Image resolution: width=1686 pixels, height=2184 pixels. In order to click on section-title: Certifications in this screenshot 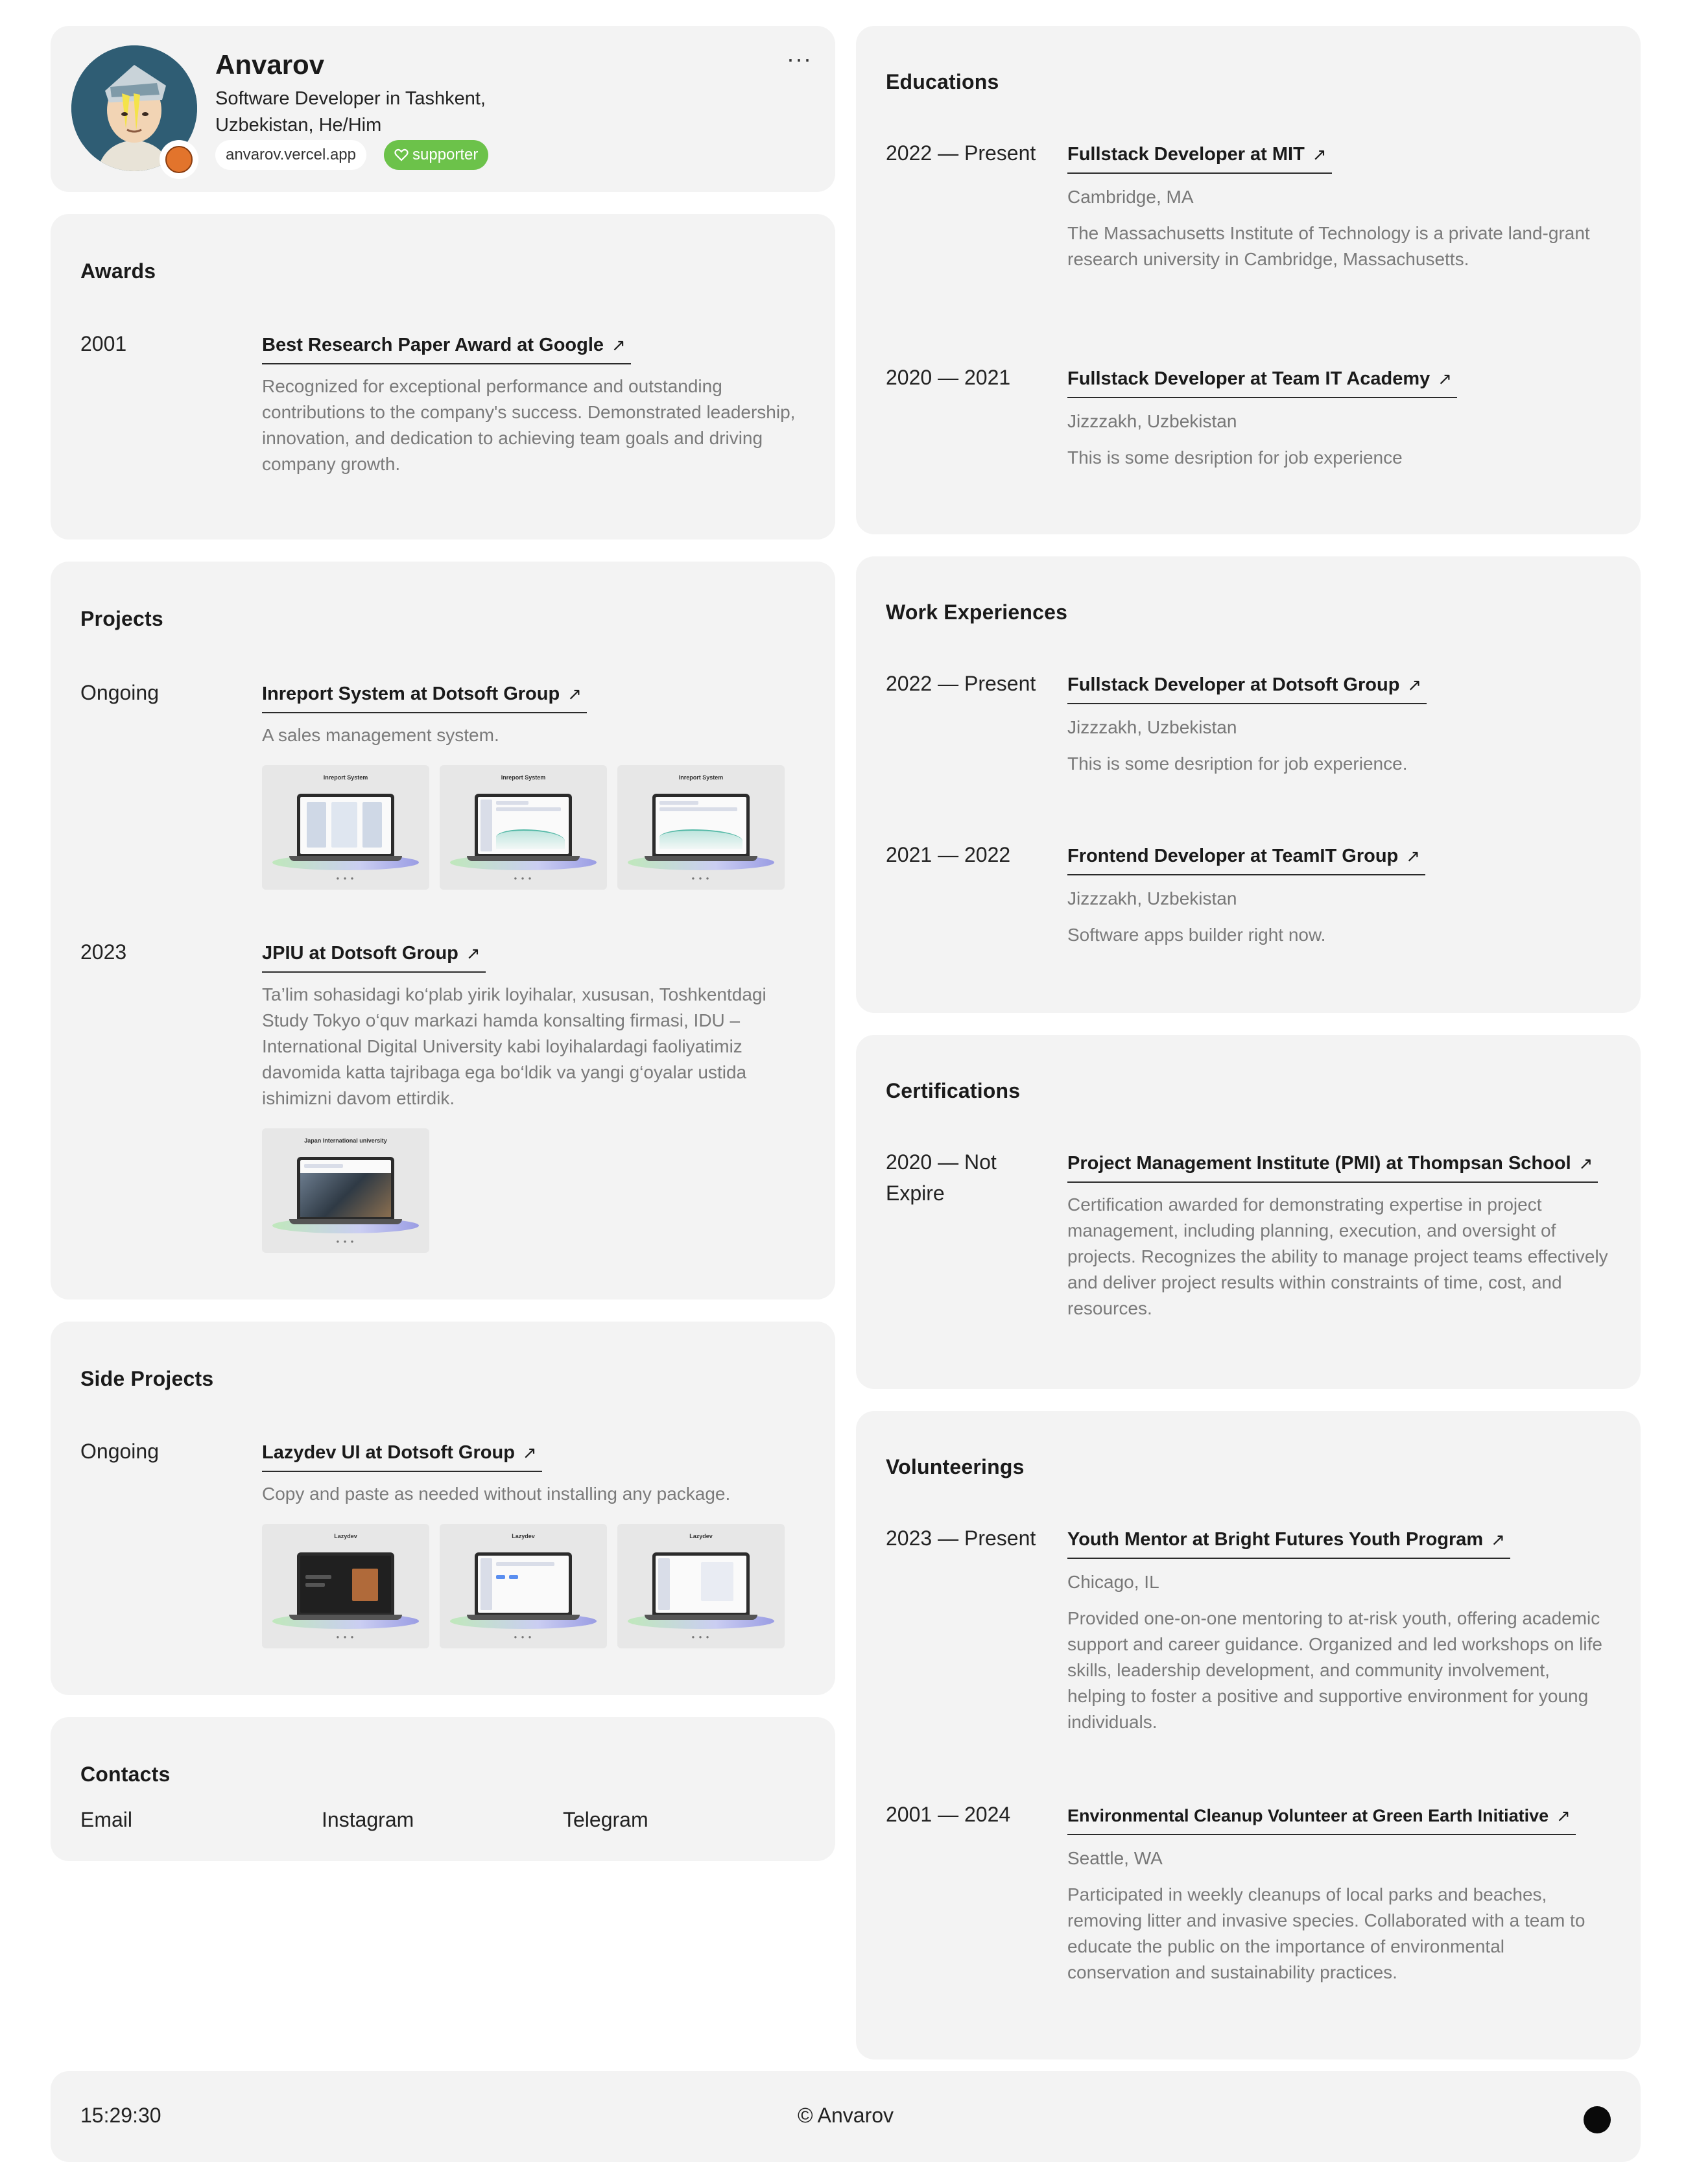, I will do `click(953, 1090)`.